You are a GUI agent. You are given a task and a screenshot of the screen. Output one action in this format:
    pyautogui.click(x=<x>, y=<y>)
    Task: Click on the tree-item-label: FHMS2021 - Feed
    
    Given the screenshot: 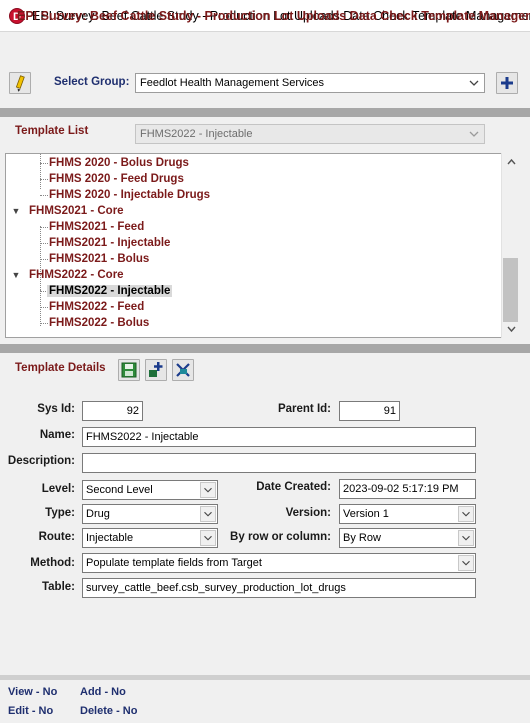 What is the action you would take?
    pyautogui.click(x=97, y=227)
    